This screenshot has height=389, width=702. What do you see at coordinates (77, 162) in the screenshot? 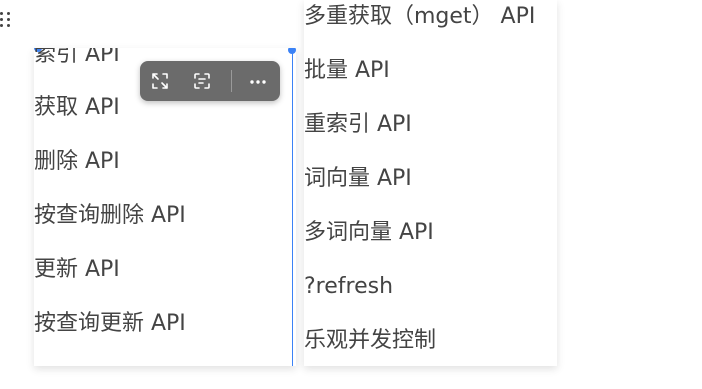
I see `list-item: 删除 API` at bounding box center [77, 162].